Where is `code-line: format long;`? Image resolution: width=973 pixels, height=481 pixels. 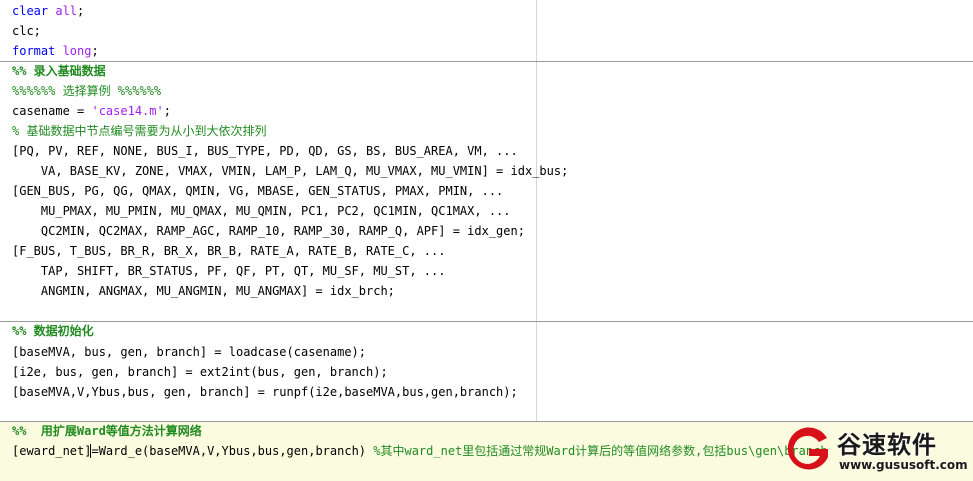
code-line: format long; is located at coordinates (55, 51).